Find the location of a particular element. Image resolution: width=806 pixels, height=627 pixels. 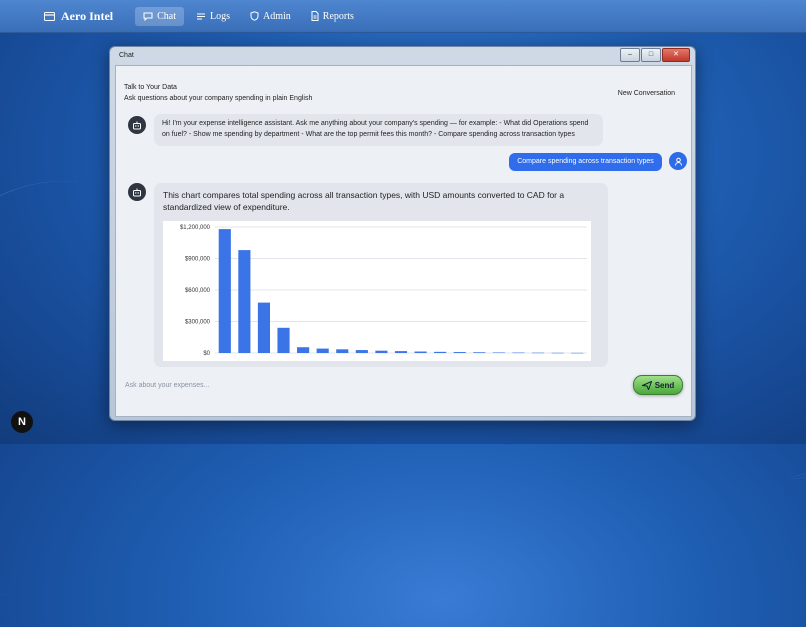

nav-admin: Admin is located at coordinates (270, 16).